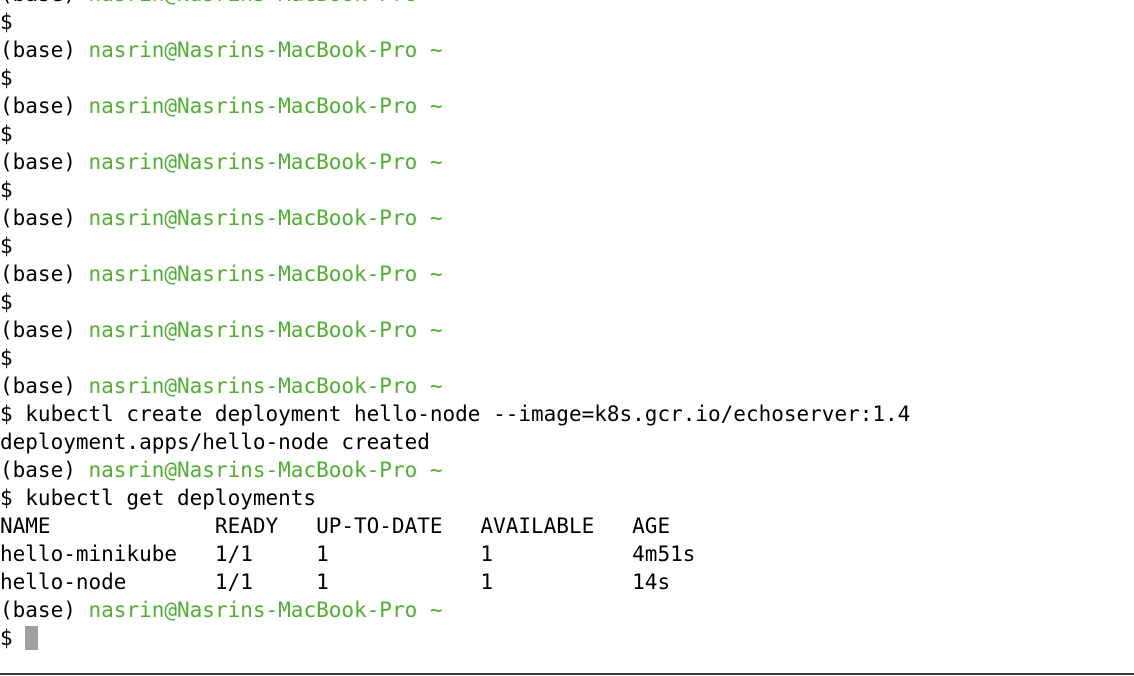  What do you see at coordinates (215, 442) in the screenshot?
I see `output-text: deployment.apps/hello-node created` at bounding box center [215, 442].